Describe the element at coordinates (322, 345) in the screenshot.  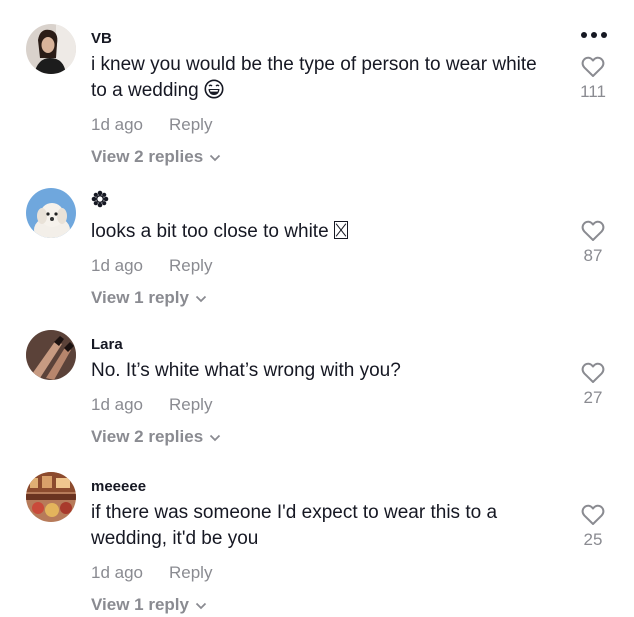
I see `username: Lara` at that location.